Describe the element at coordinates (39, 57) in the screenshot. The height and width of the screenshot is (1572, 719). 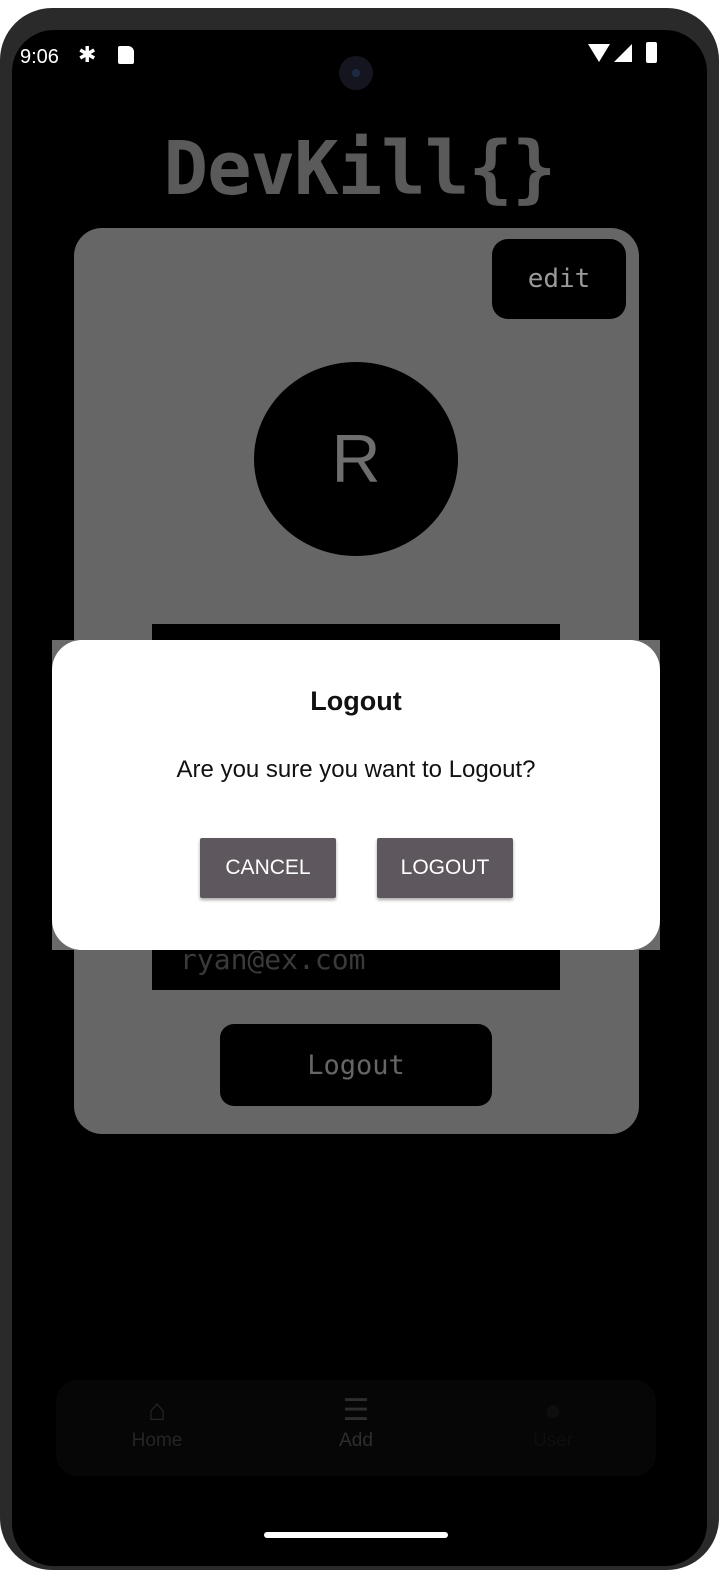
I see `status-time: 9:06` at that location.